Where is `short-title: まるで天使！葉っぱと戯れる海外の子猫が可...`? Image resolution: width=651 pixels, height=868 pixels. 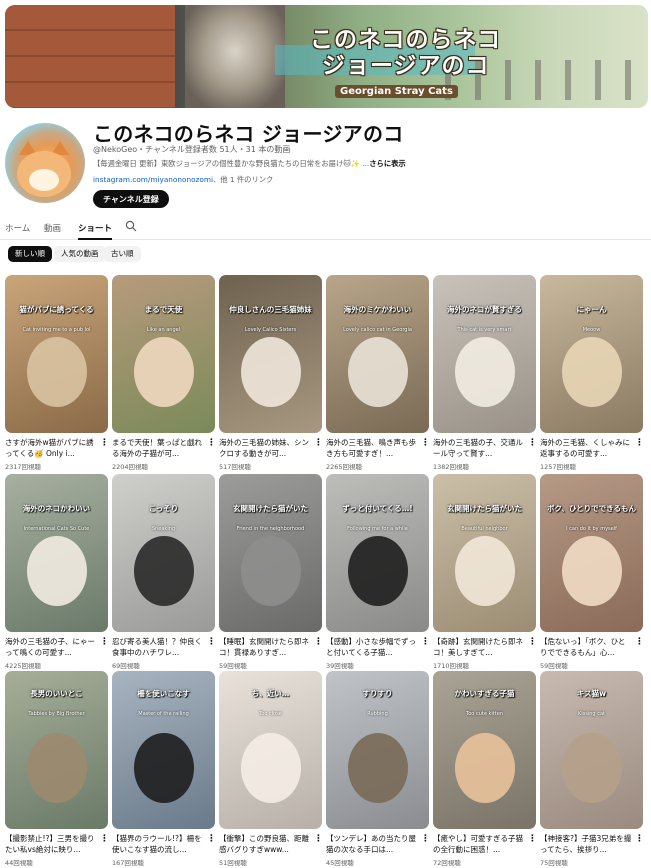
short-title: まるで天使！葉っぱと戯れる海外の子猫が可... is located at coordinates (158, 448).